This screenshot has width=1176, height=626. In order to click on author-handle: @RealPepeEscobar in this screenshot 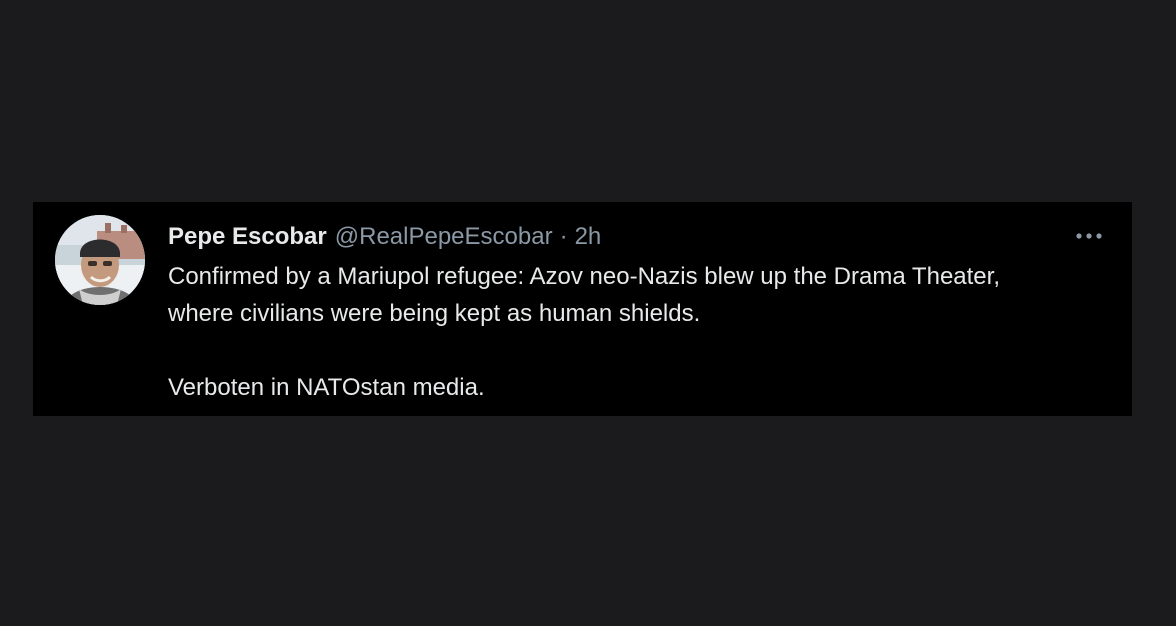, I will do `click(444, 237)`.